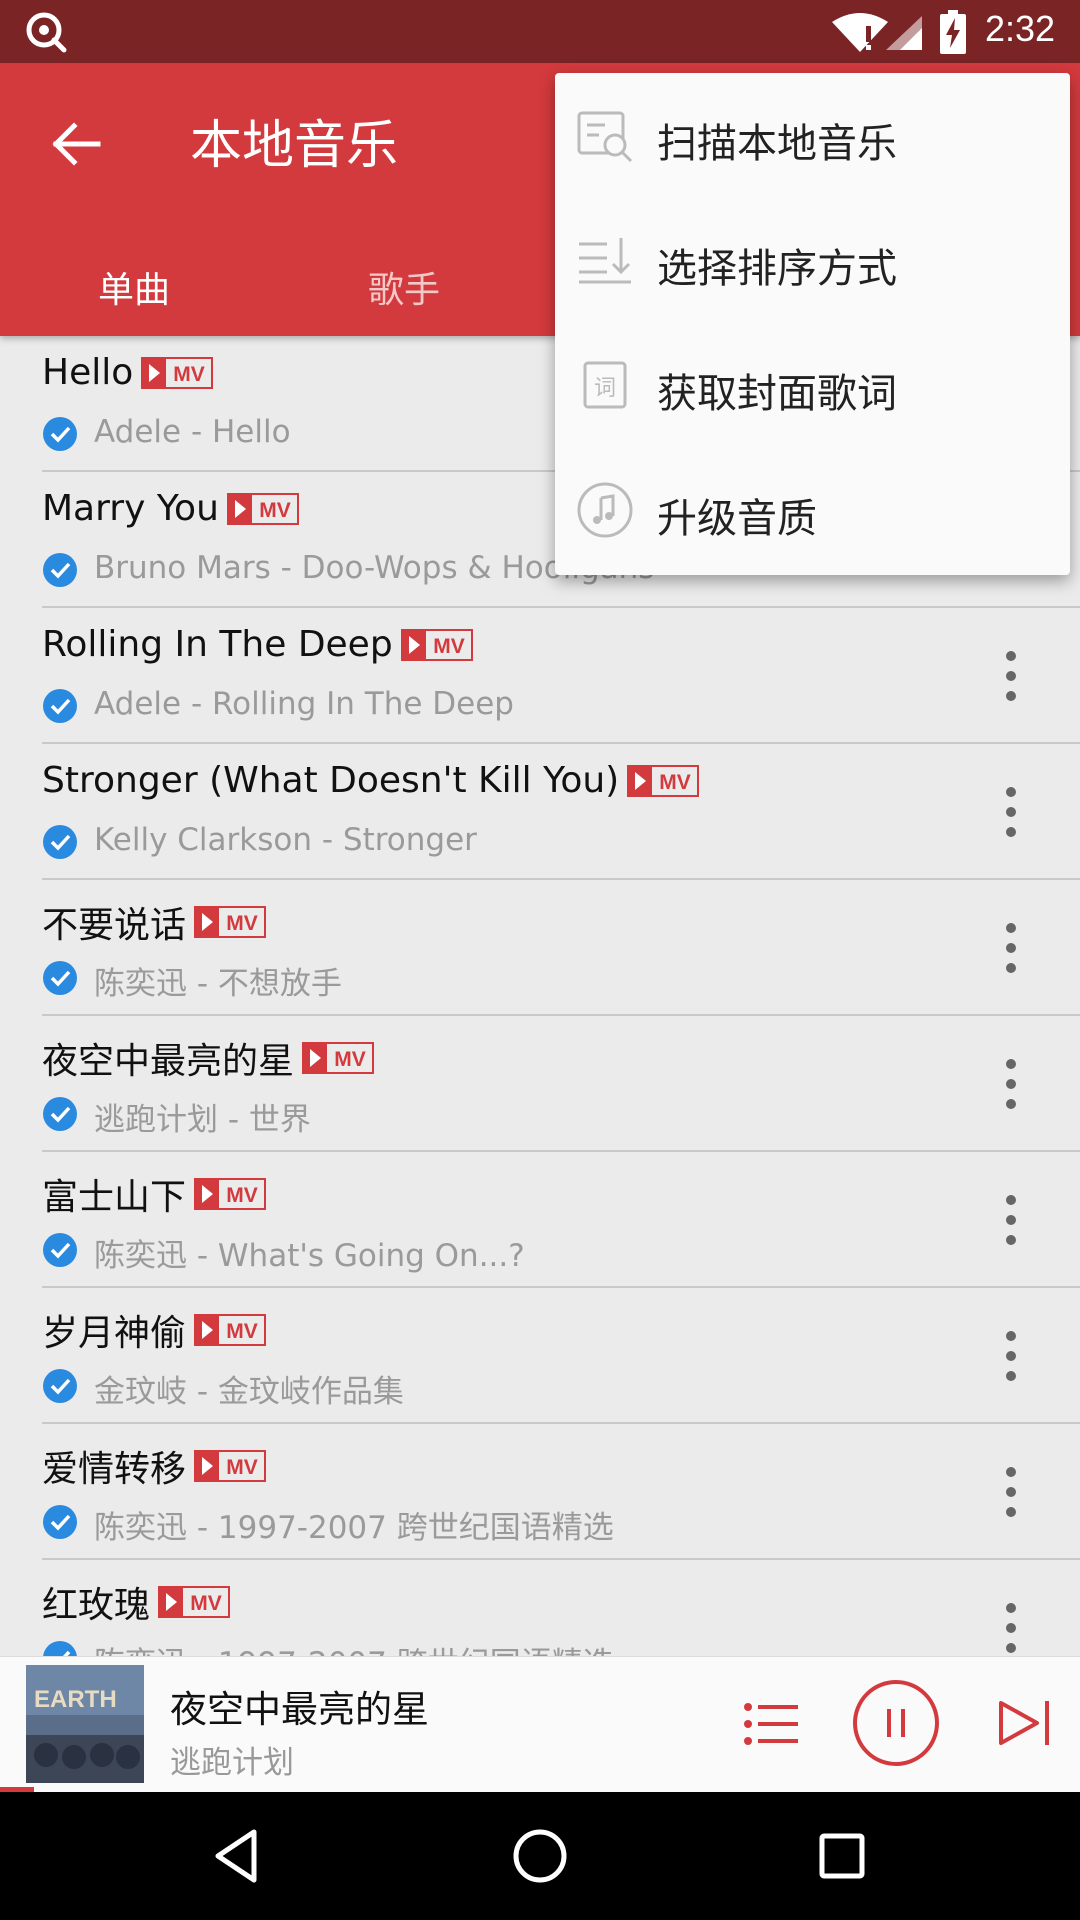 The width and height of the screenshot is (1080, 1920). What do you see at coordinates (154, 1194) in the screenshot?
I see `song-title: 富士山下 MV` at bounding box center [154, 1194].